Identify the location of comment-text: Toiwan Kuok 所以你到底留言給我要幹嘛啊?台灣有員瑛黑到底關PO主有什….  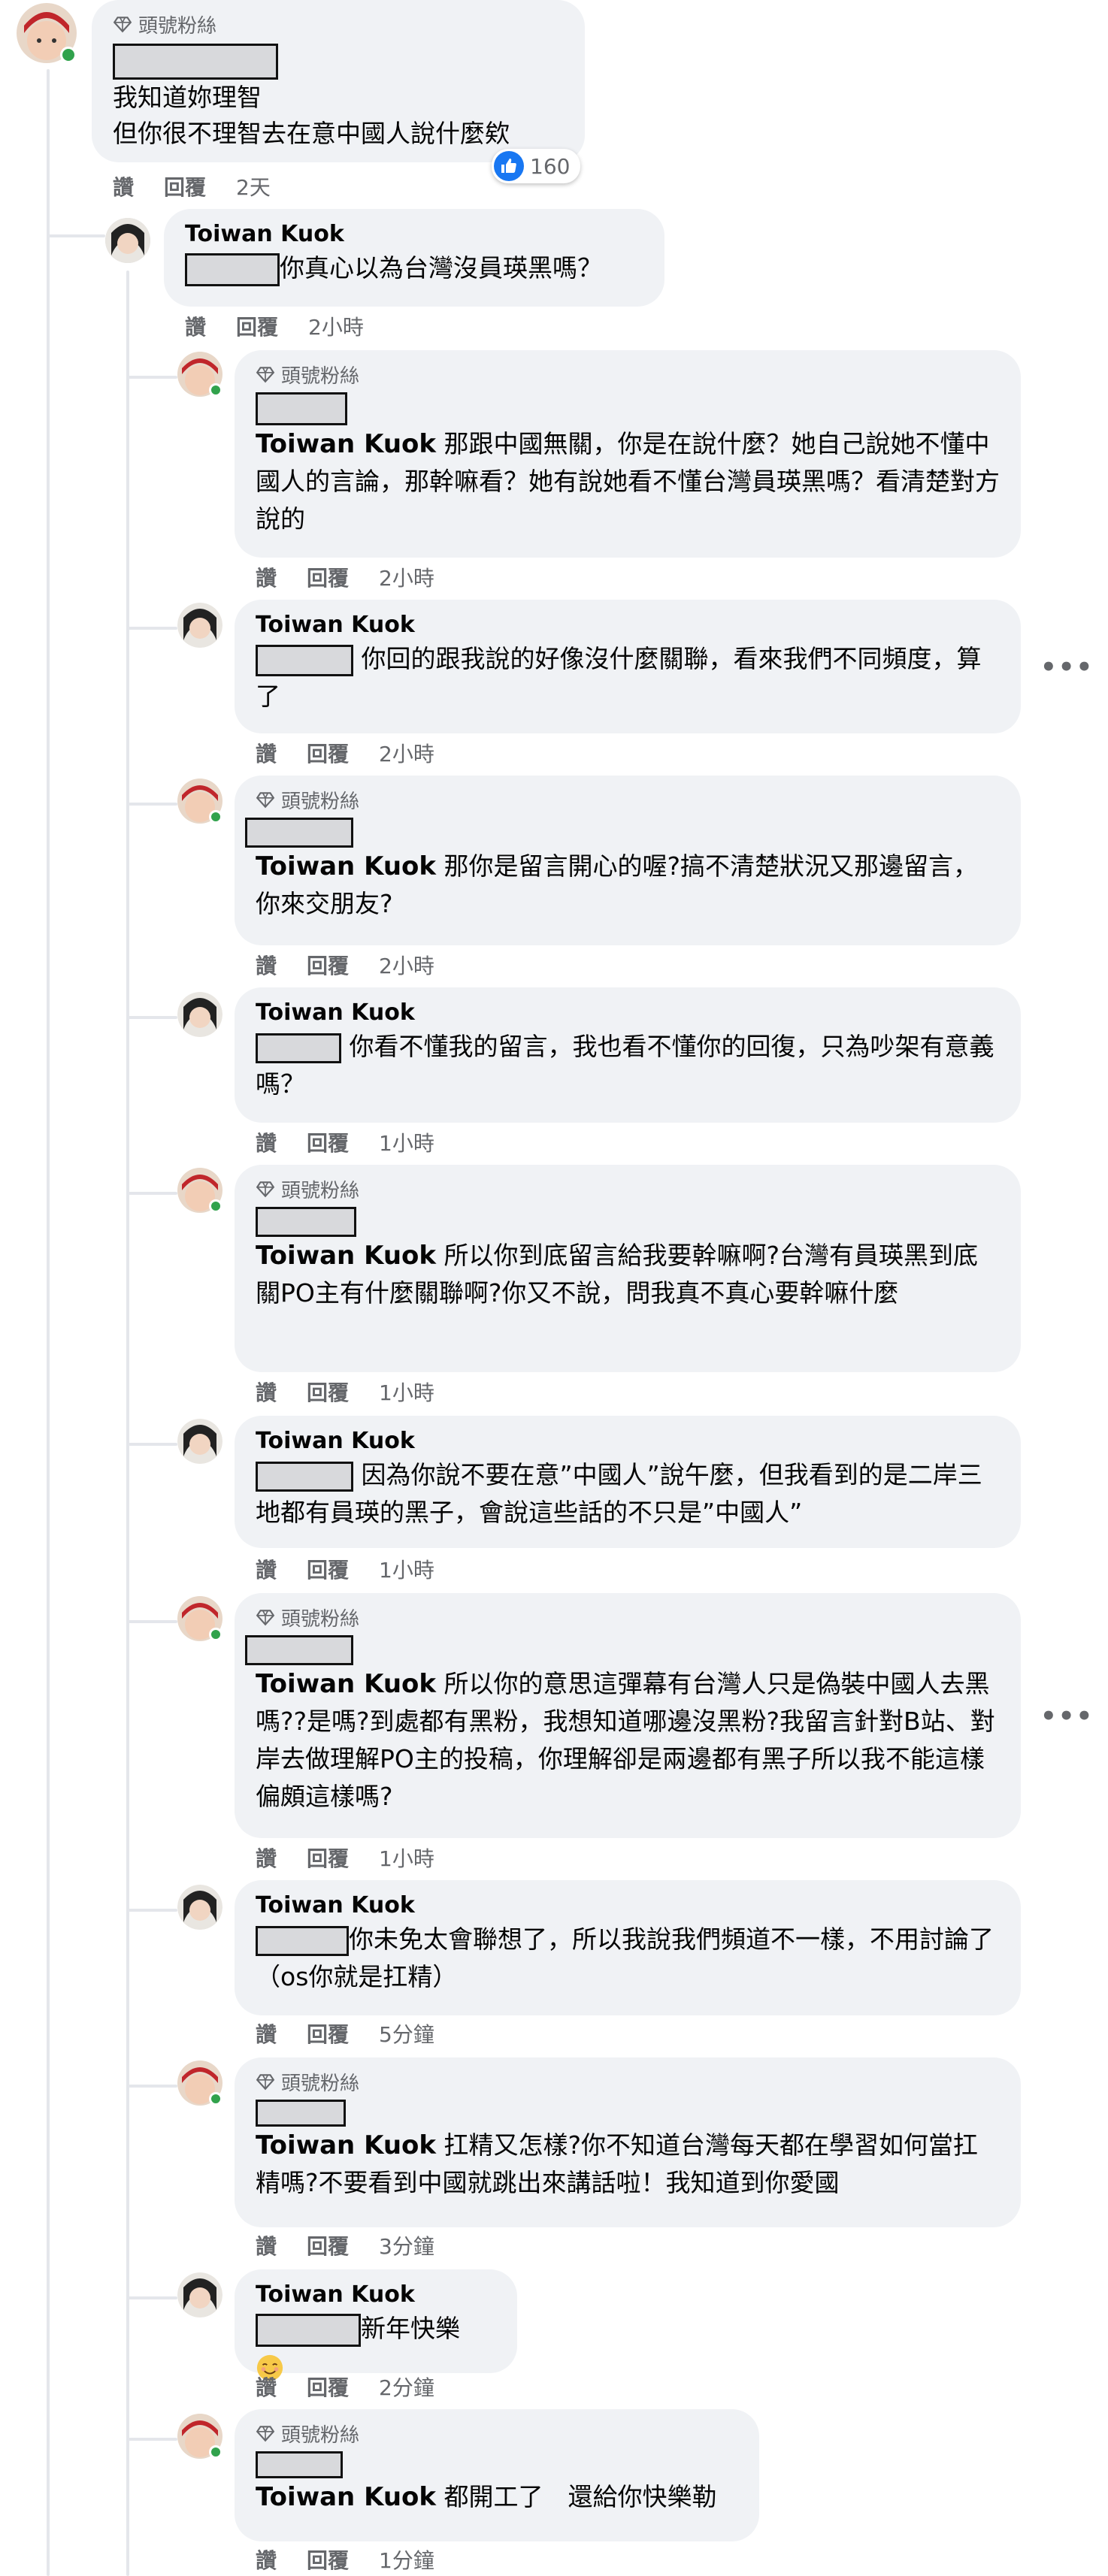
(617, 1274).